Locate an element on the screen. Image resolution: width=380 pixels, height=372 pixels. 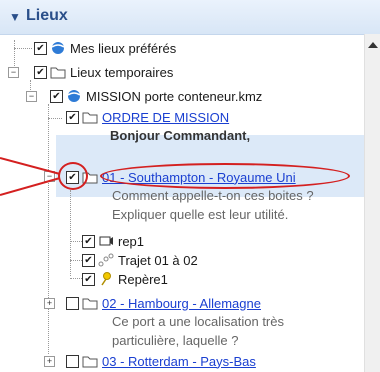
tree-item-mission-file: ✔ MISSION porte conteneur.kmz is located at coordinates (156, 96).